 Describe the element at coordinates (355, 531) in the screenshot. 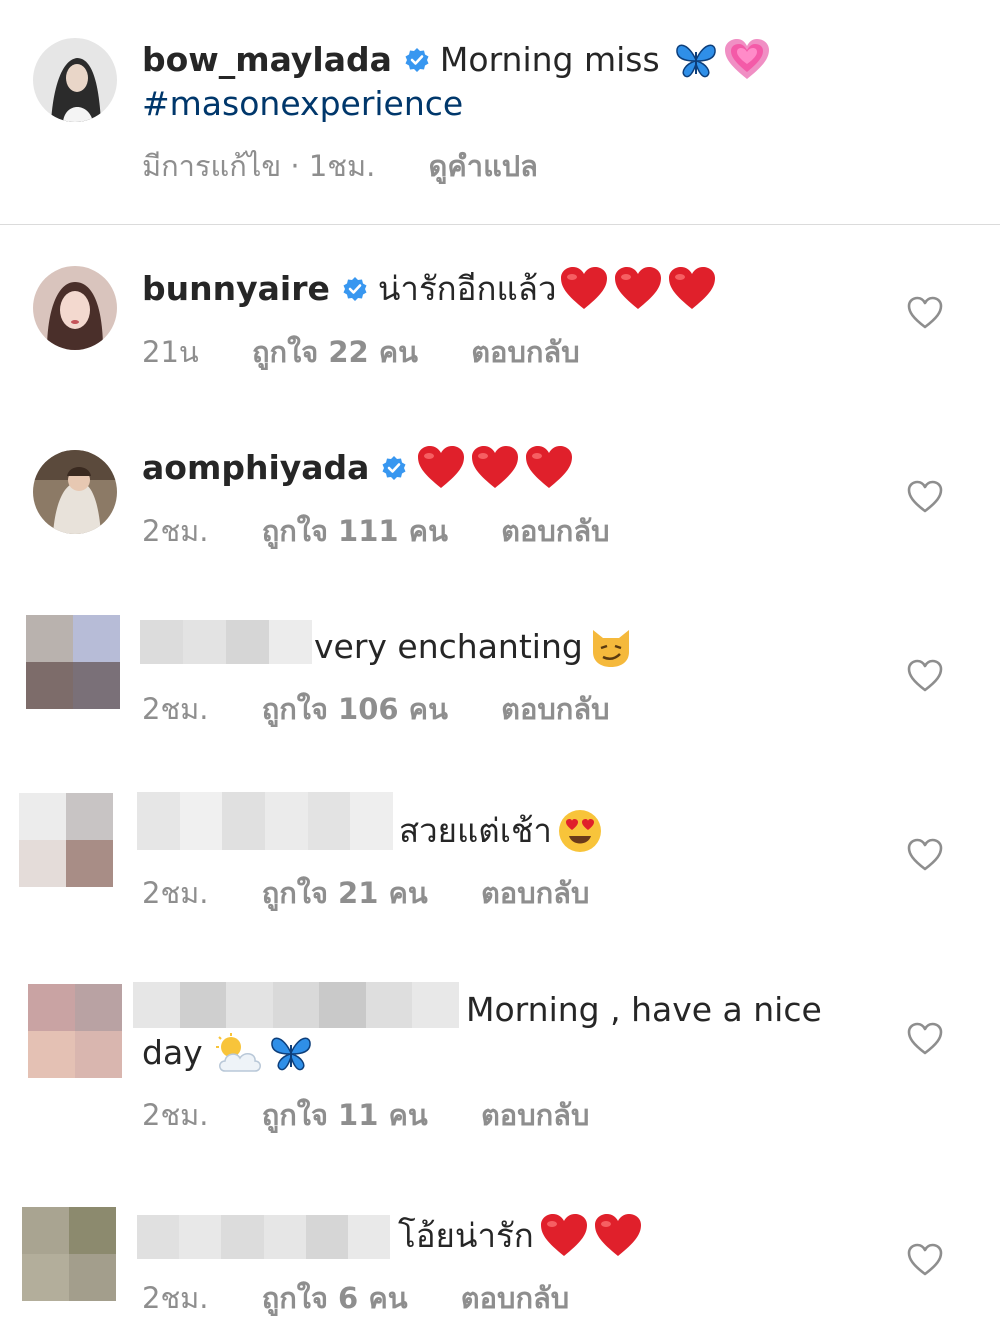

I see `likes-count-link: ถูกใจ 111 คน` at that location.